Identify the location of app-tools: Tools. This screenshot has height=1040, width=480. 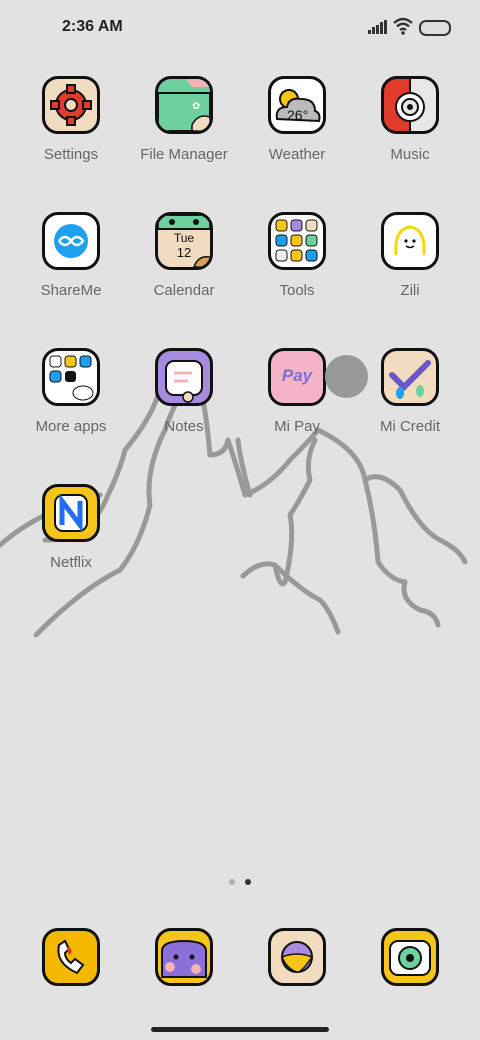
(297, 255).